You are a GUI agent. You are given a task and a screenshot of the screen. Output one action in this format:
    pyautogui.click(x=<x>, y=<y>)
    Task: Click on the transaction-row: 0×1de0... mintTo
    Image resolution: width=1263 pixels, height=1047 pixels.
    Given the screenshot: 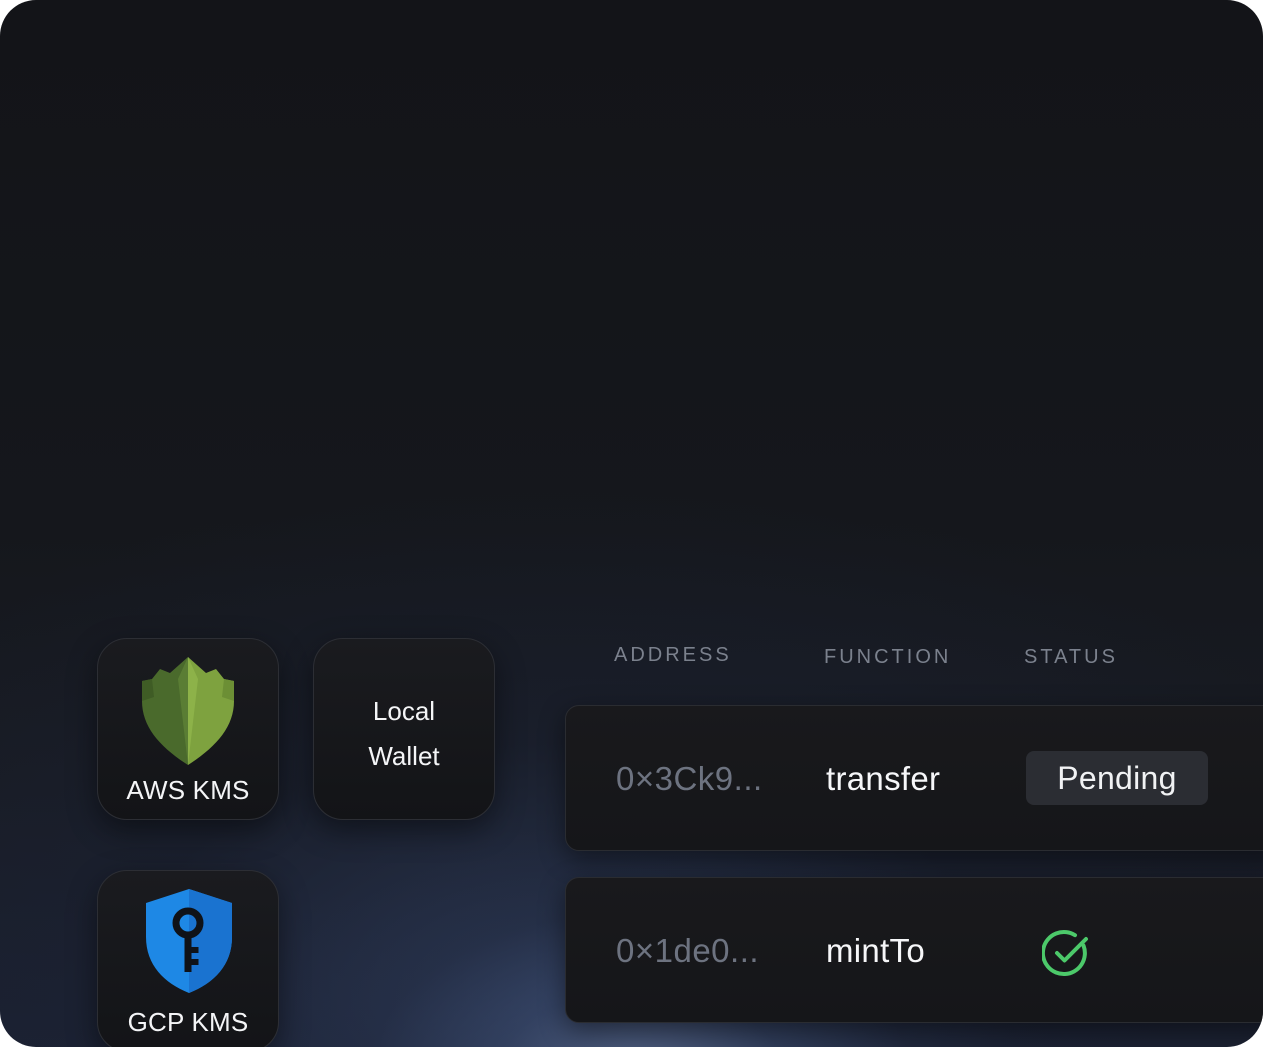 What is the action you would take?
    pyautogui.click(x=914, y=950)
    